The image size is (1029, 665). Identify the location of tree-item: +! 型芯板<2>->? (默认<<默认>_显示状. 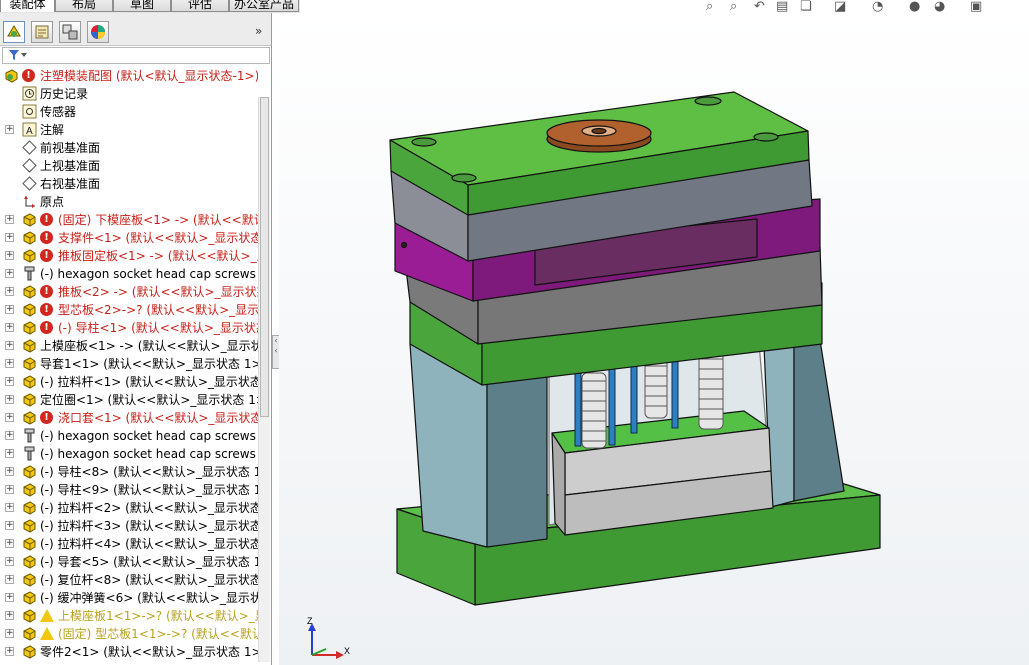
(129, 310).